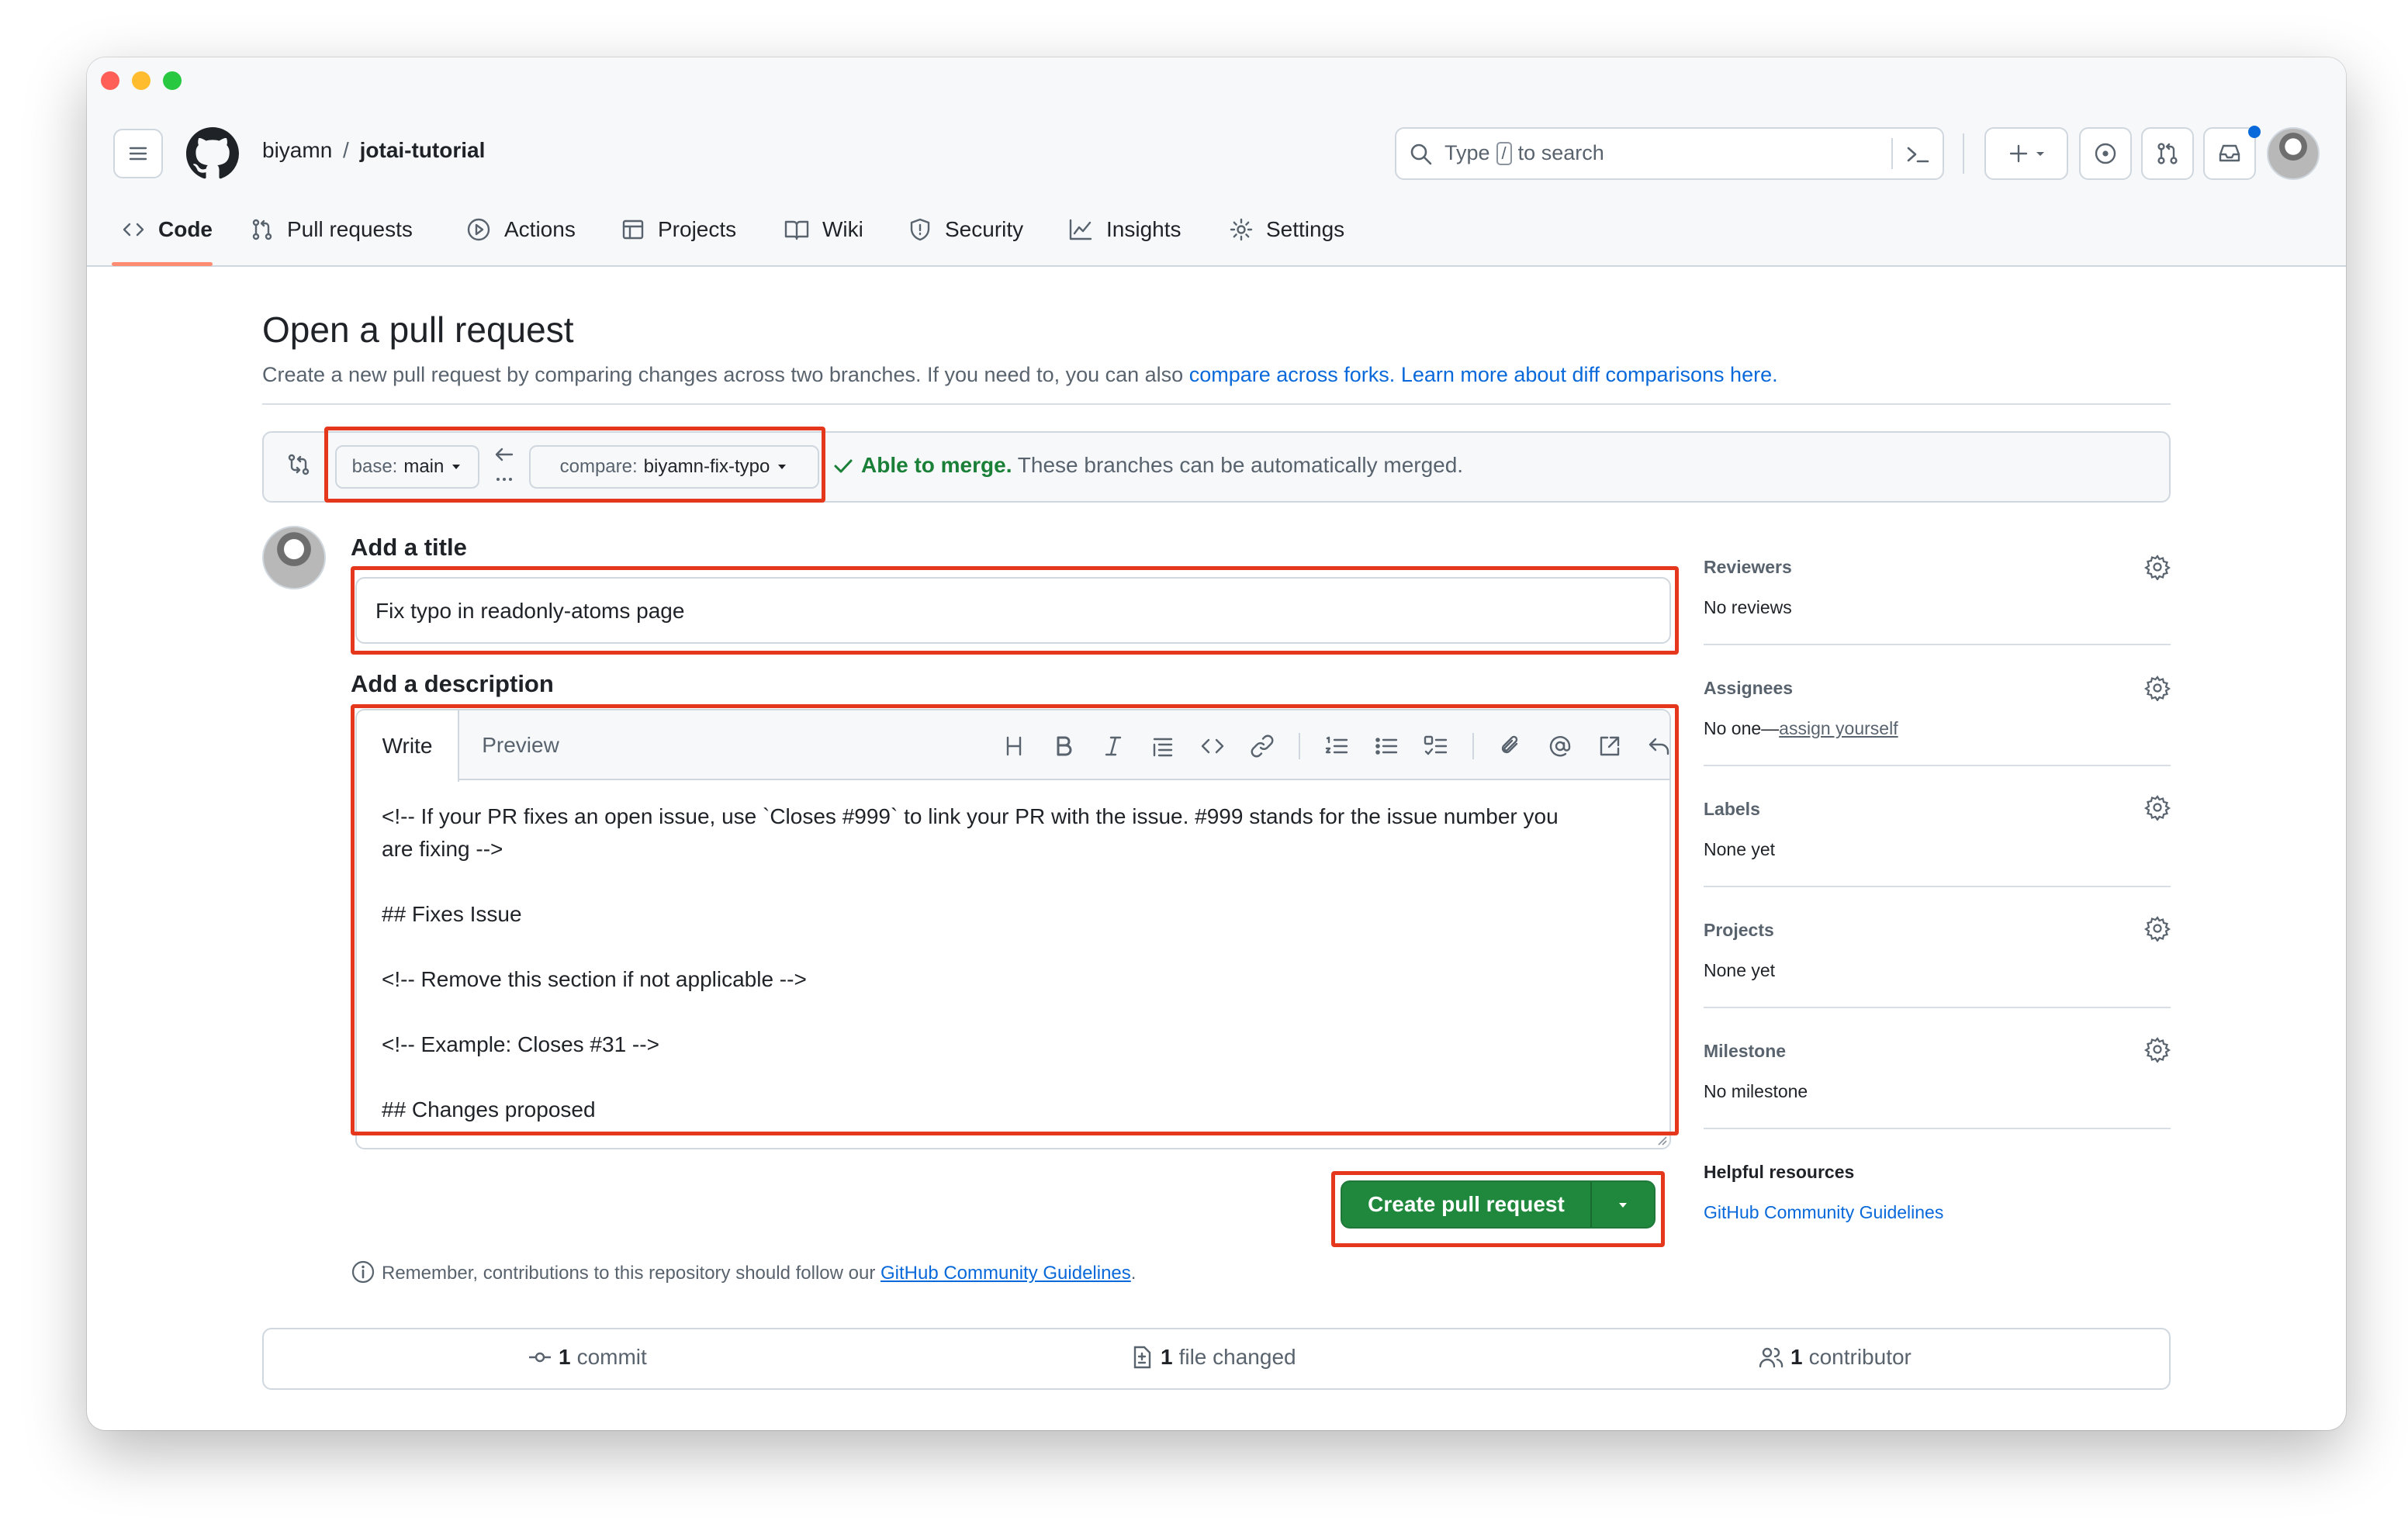 Image resolution: width=2408 pixels, height=1531 pixels. What do you see at coordinates (409, 547) in the screenshot?
I see `title-heading: Add a title` at bounding box center [409, 547].